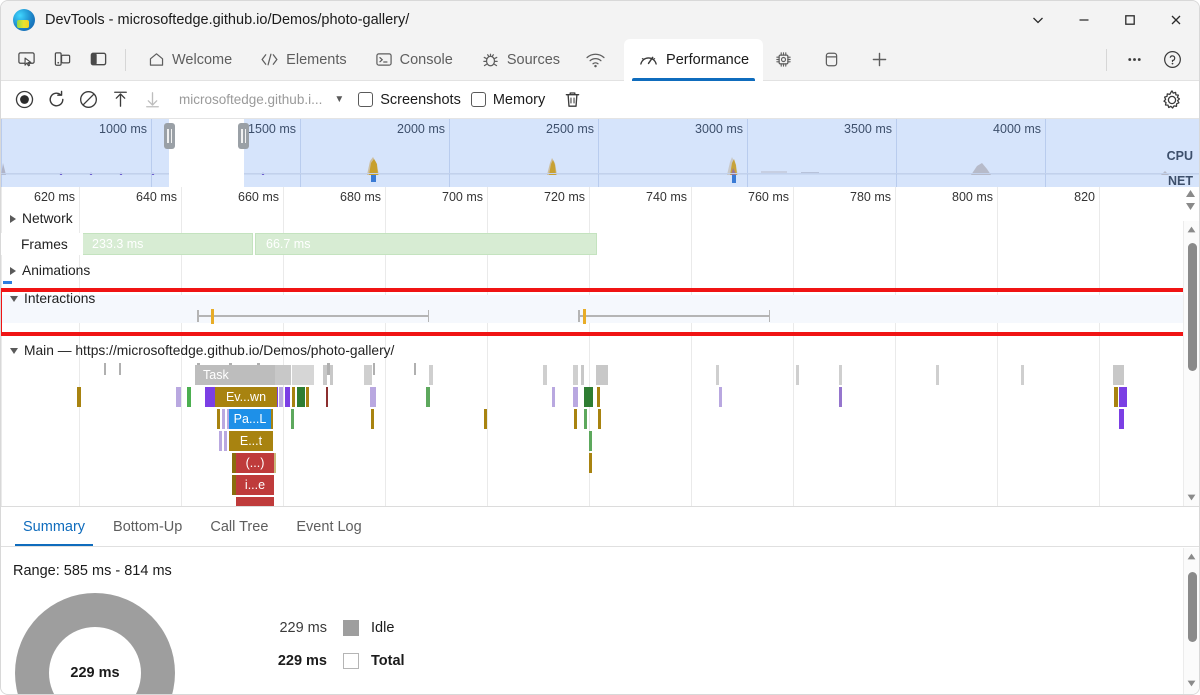 This screenshot has height=695, width=1200. What do you see at coordinates (831, 59) in the screenshot?
I see `application-storage-icon` at bounding box center [831, 59].